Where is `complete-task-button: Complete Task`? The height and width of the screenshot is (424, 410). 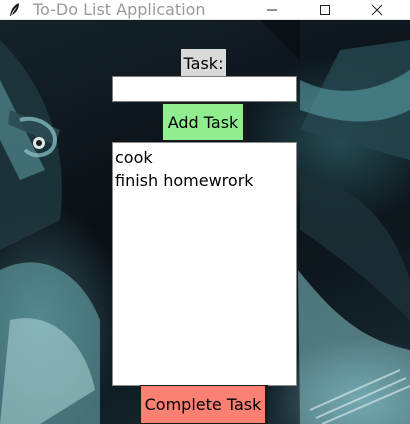
complete-task-button: Complete Task is located at coordinates (204, 404).